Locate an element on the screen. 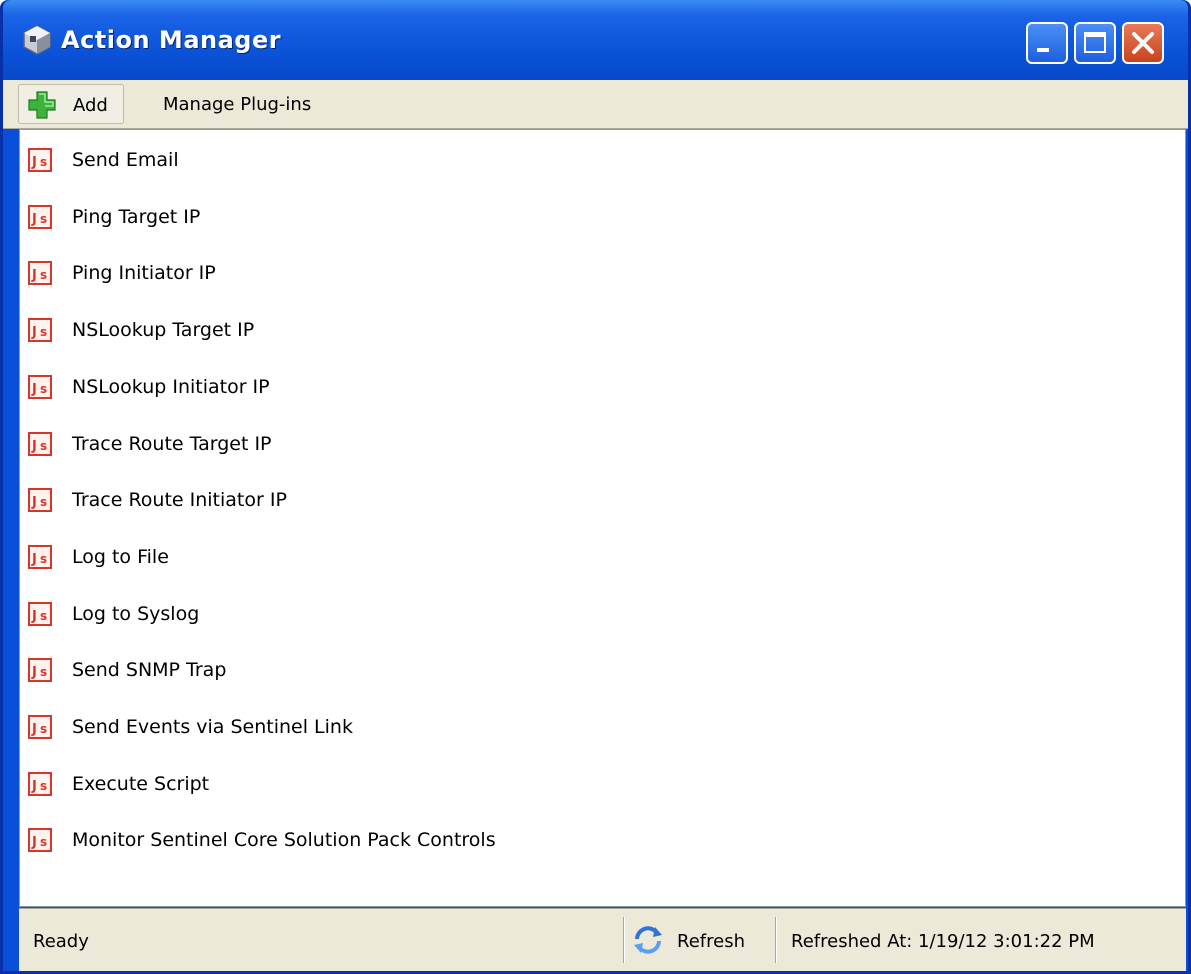  action-list-item: Js NSLookup Initiator IP is located at coordinates (595, 387).